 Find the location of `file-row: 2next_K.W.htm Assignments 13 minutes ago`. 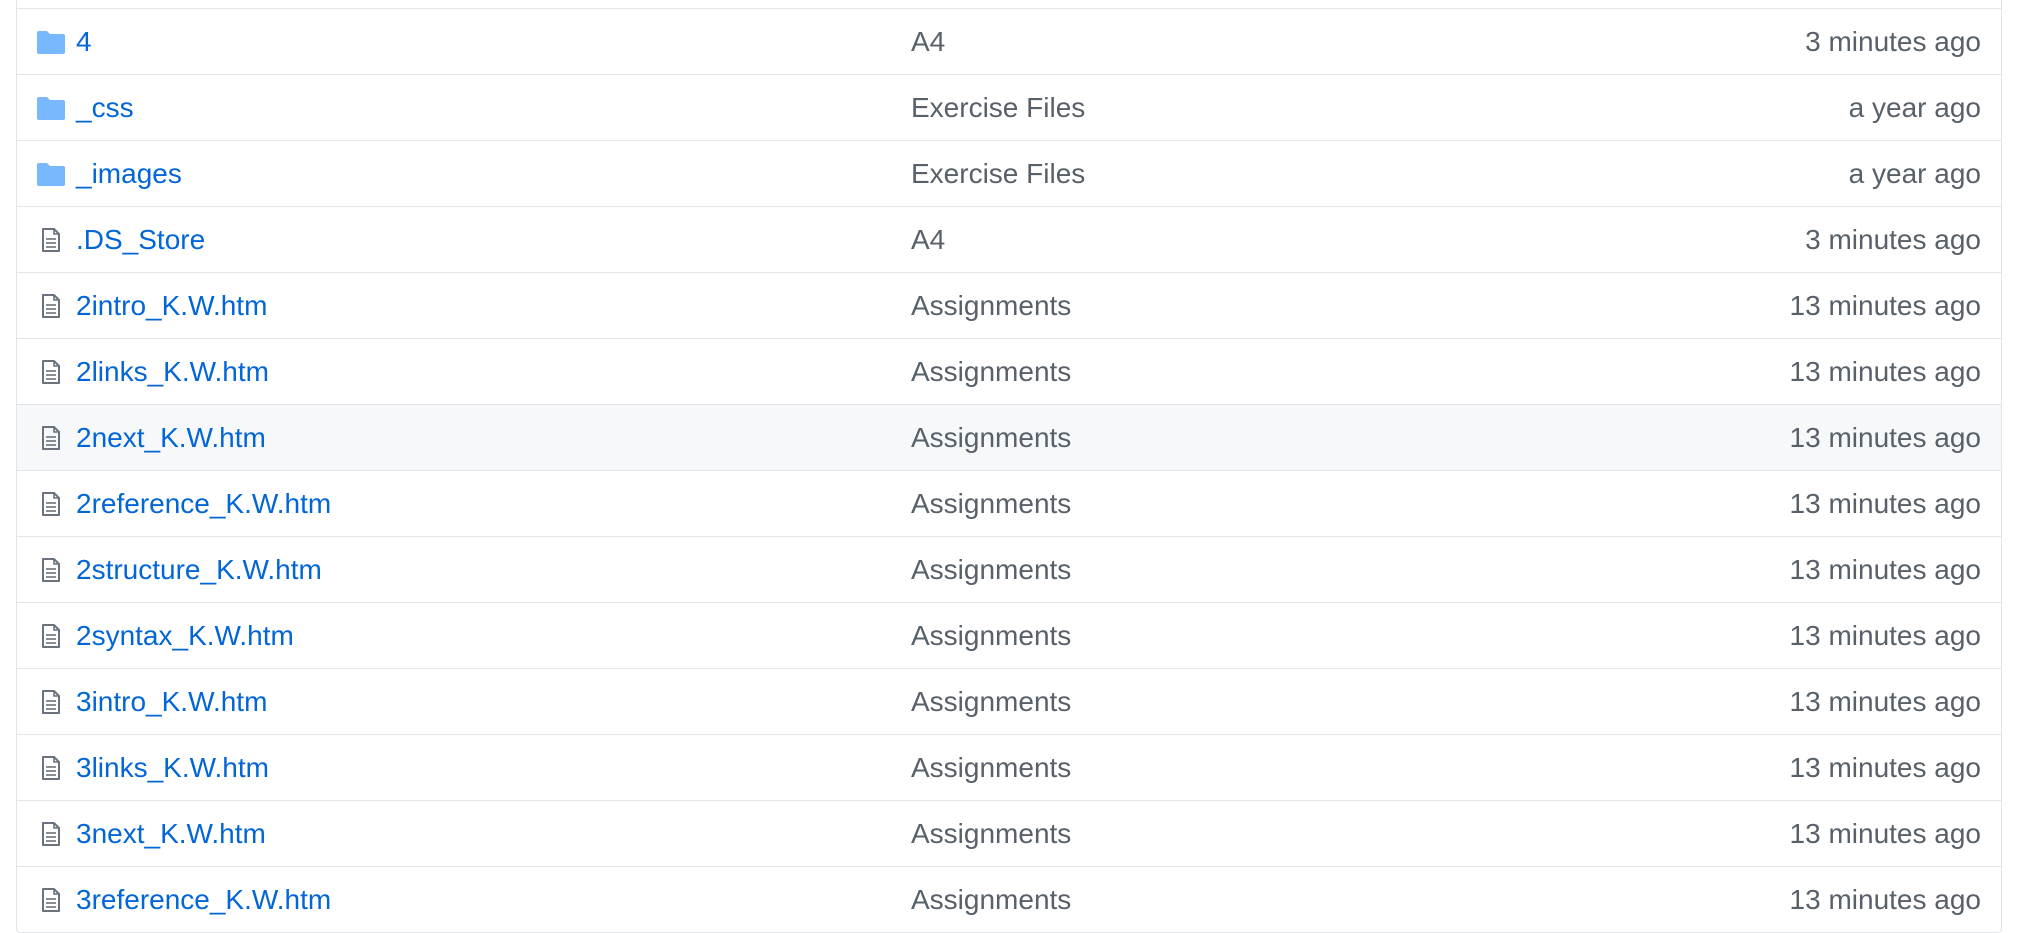

file-row: 2next_K.W.htm Assignments 13 minutes ago is located at coordinates (1009, 437).